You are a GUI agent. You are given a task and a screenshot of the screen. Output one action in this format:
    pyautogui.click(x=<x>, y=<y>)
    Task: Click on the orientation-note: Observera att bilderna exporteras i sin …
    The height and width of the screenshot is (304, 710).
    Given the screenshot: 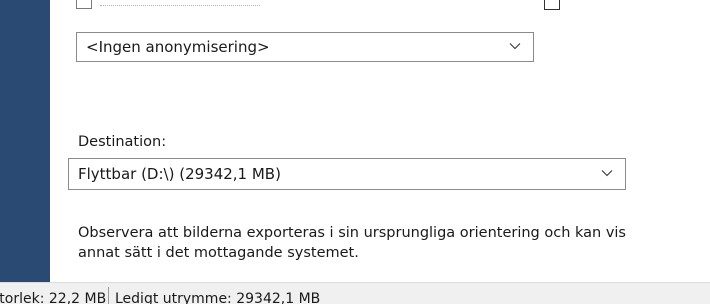 What is the action you would take?
    pyautogui.click(x=394, y=243)
    